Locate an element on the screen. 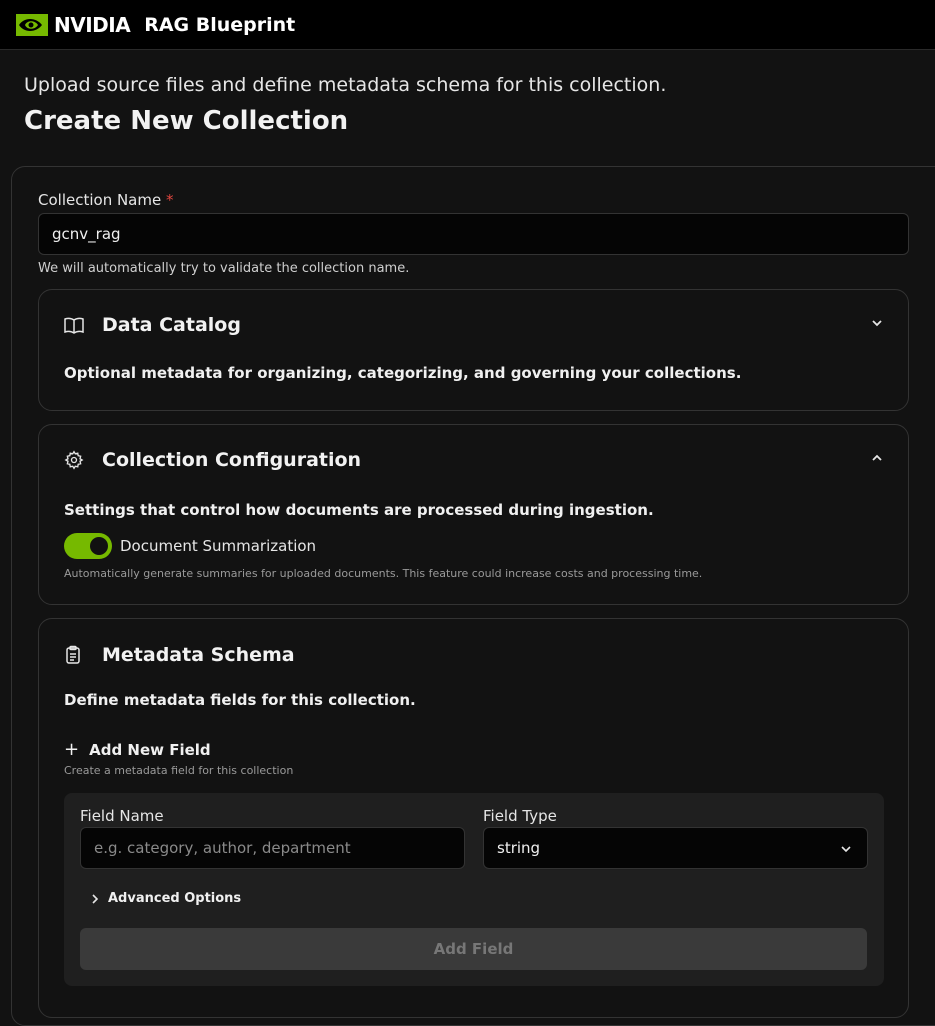  page-title: Create New Collection is located at coordinates (186, 121).